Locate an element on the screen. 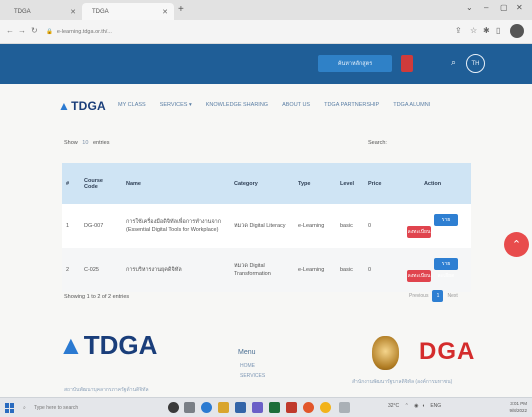 The height and width of the screenshot is (417, 532). nav-services: SERVICES ▾ is located at coordinates (176, 105).